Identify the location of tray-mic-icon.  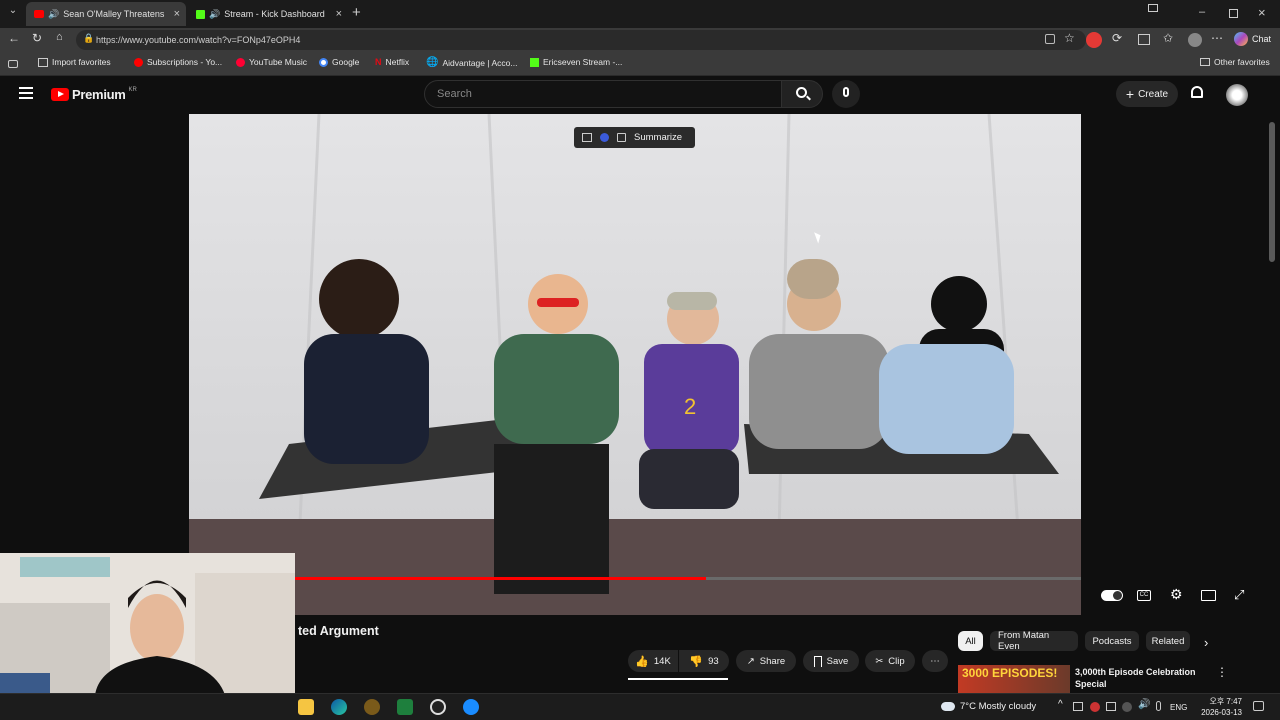
(1158, 706).